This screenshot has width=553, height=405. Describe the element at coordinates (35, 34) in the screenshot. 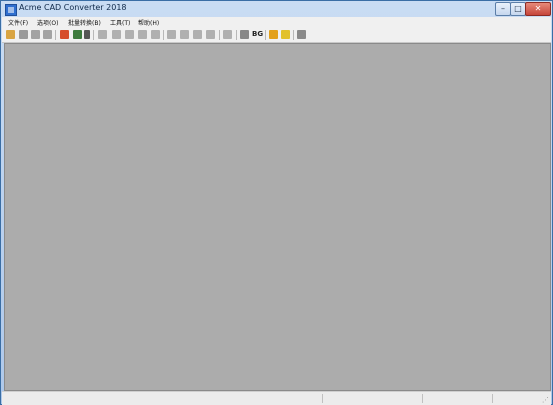

I see `print-icon` at that location.